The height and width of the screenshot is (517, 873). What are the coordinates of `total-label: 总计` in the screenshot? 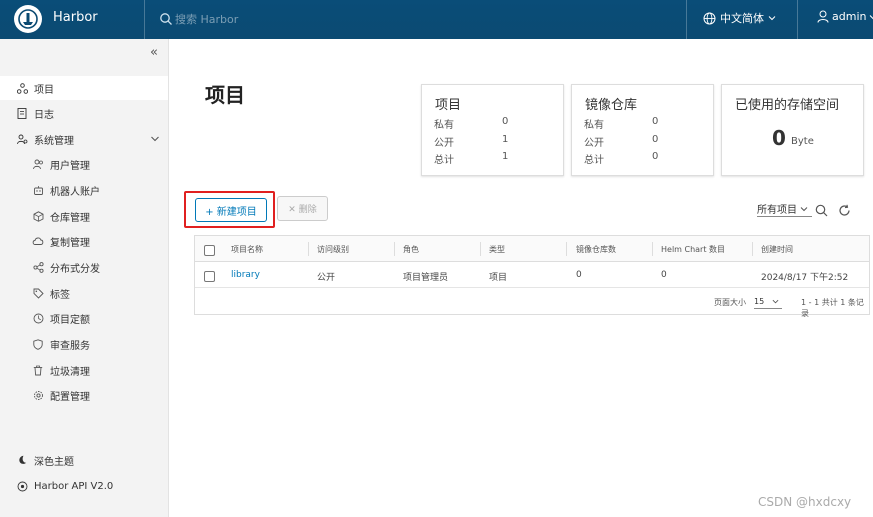 It's located at (444, 160).